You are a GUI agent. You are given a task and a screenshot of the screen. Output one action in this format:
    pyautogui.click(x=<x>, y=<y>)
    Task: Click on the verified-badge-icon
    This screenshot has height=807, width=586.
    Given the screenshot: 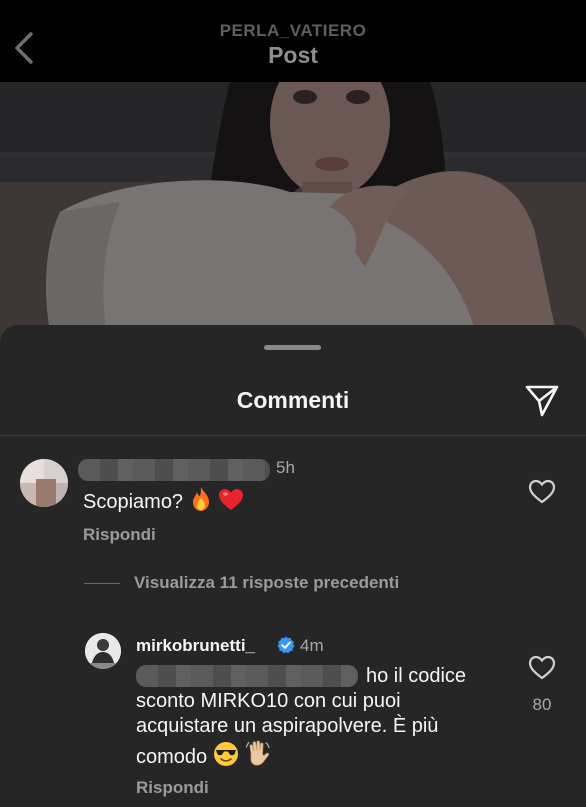 What is the action you would take?
    pyautogui.click(x=286, y=645)
    